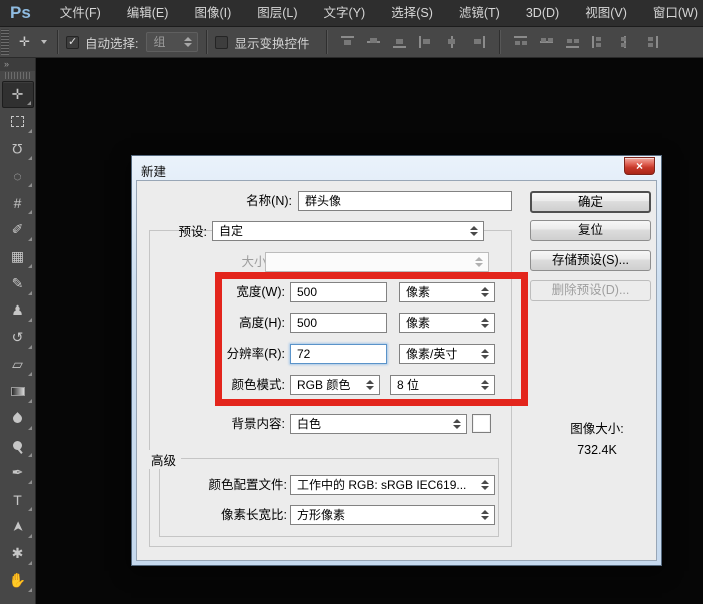 Image resolution: width=703 pixels, height=604 pixels. Describe the element at coordinates (20, 12) in the screenshot. I see `photoshop-logo: Ps` at that location.